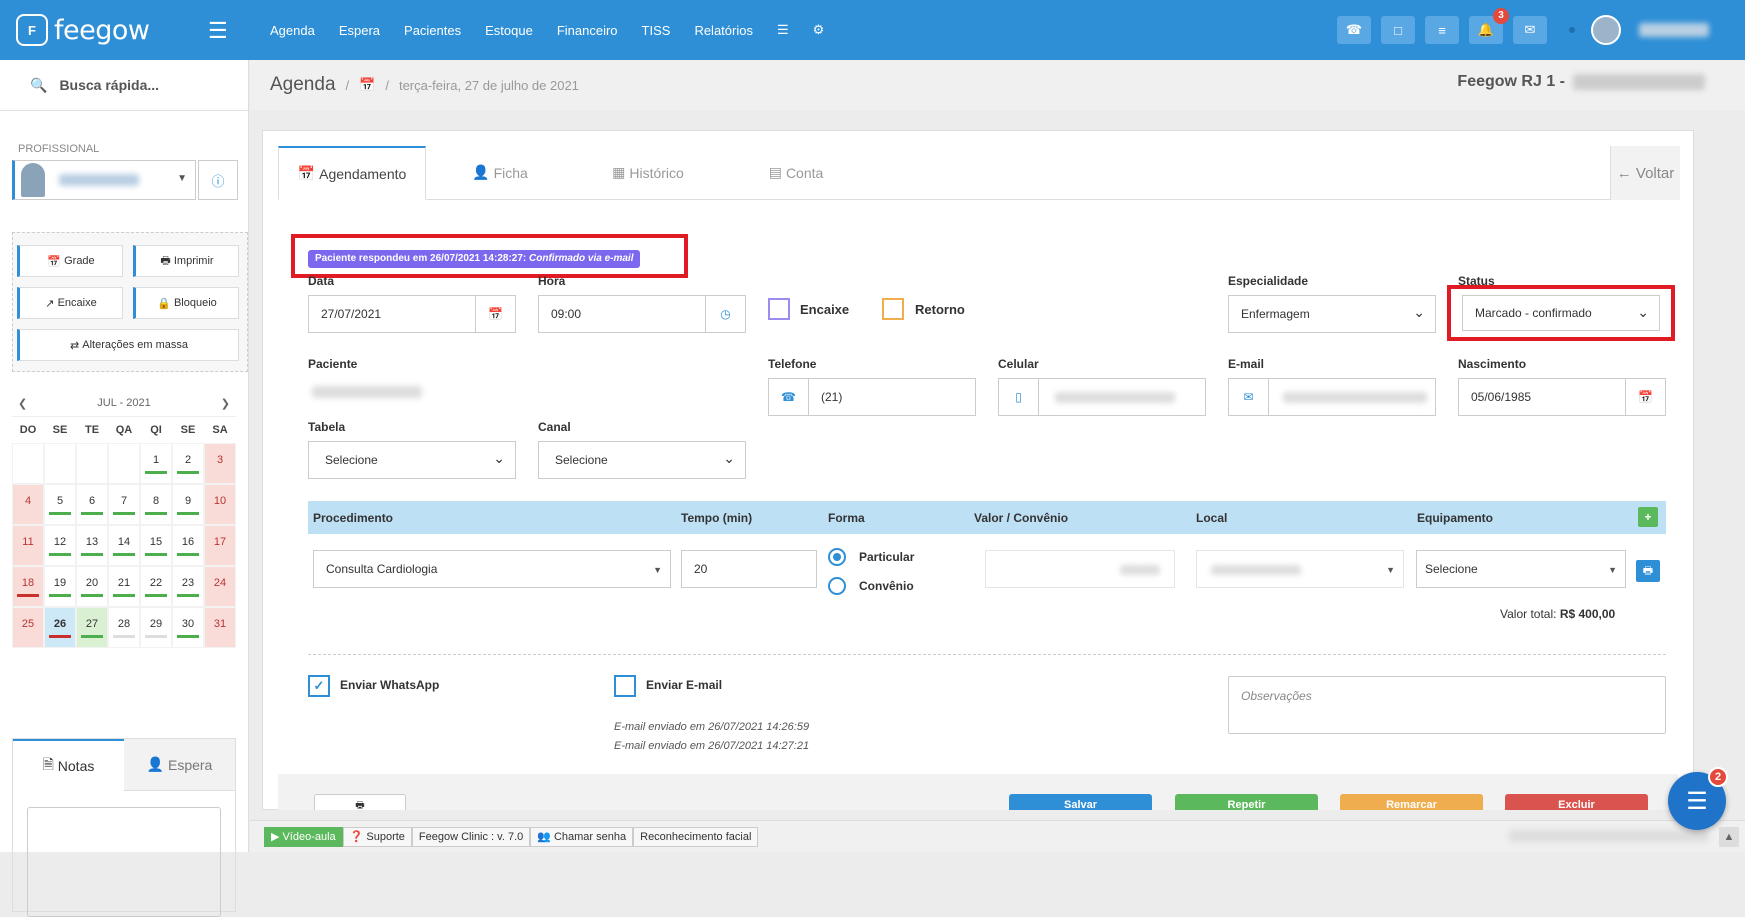  What do you see at coordinates (360, 802) in the screenshot?
I see `print-button: 🖶` at bounding box center [360, 802].